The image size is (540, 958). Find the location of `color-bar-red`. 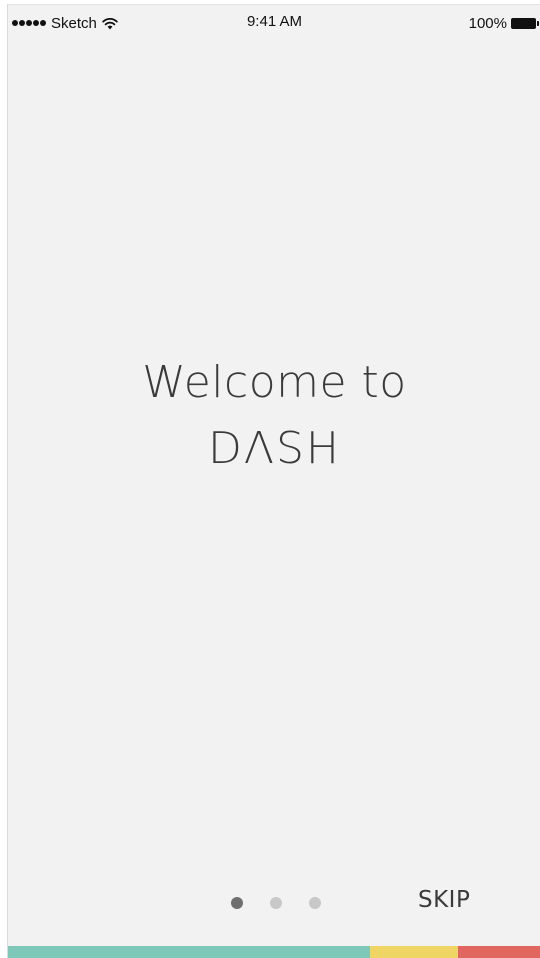

color-bar-red is located at coordinates (499, 952).